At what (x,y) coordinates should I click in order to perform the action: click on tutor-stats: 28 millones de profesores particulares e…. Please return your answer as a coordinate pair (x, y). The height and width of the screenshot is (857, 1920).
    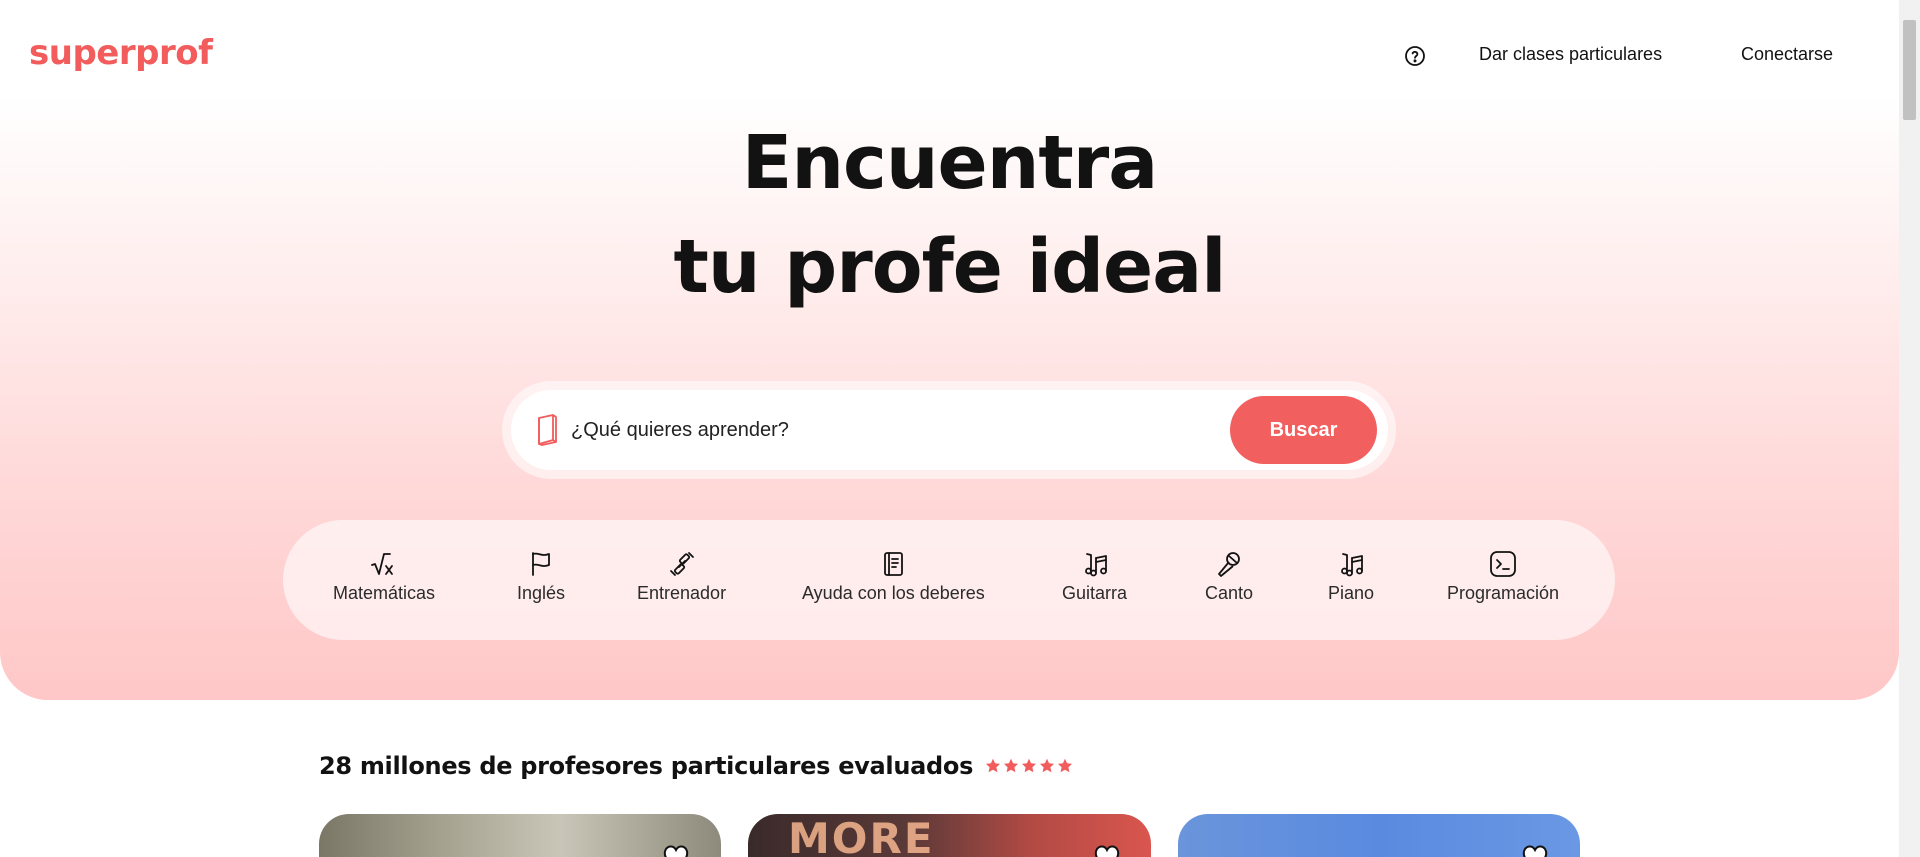
    Looking at the image, I should click on (696, 766).